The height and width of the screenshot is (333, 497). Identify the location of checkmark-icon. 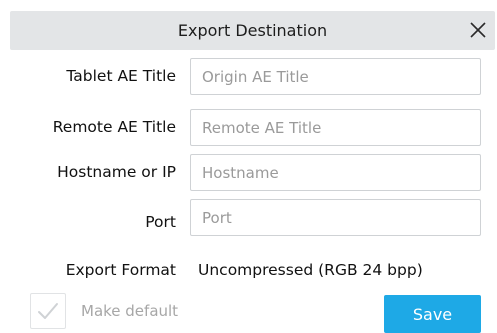
(48, 311).